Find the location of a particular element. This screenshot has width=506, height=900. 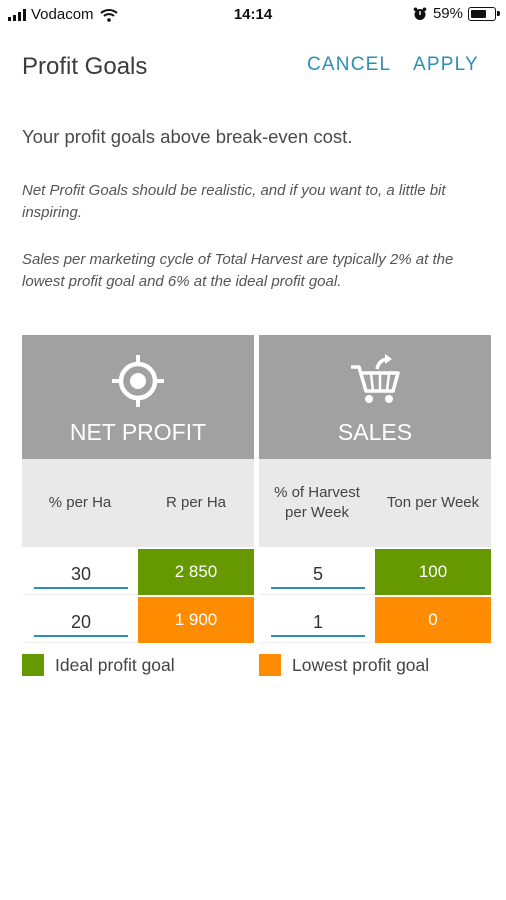

column-r-per-ha: R per Ha is located at coordinates (196, 502).